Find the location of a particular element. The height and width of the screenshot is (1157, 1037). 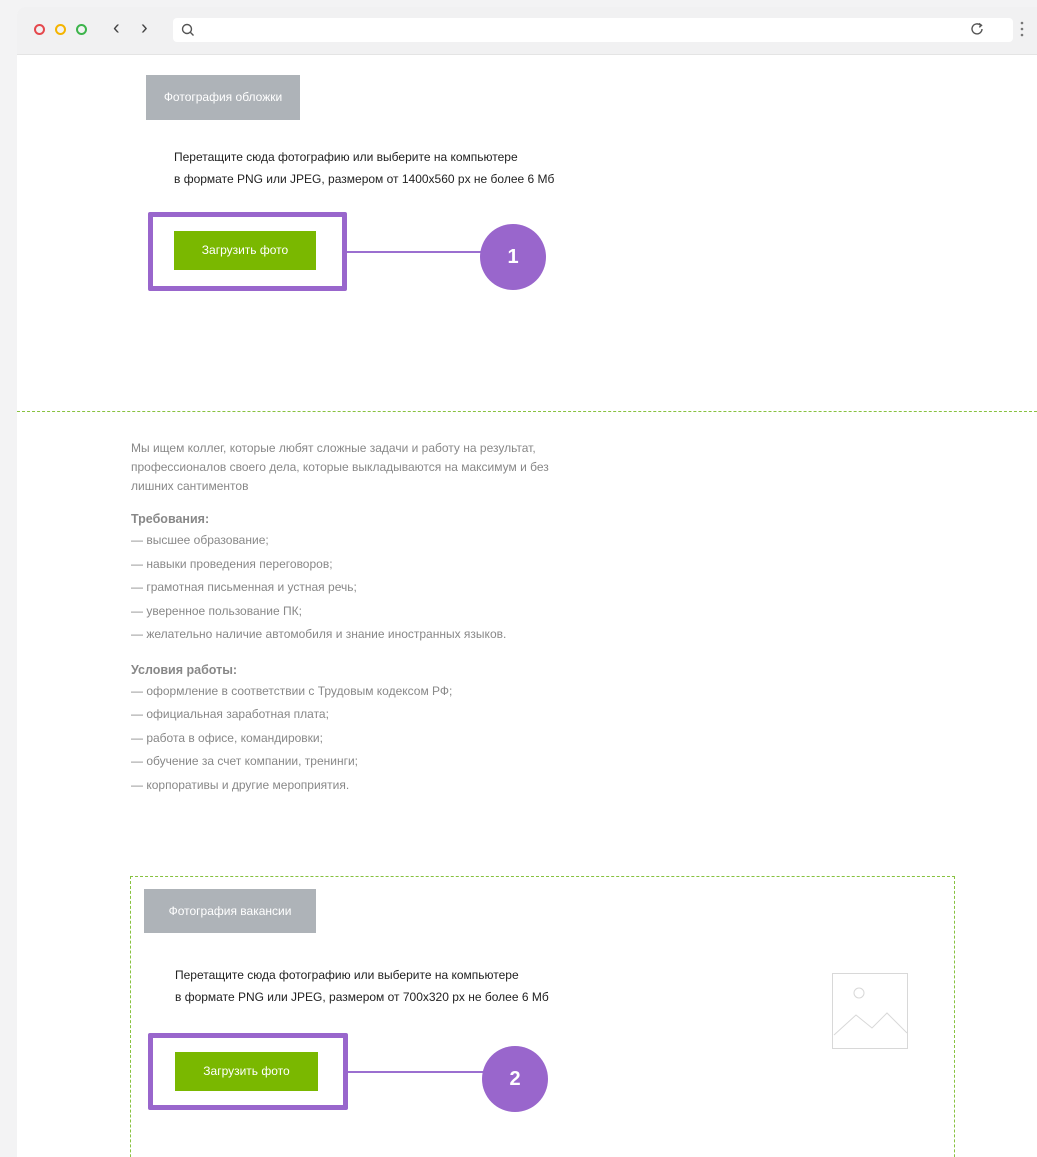

close-window-icon is located at coordinates (39, 29).